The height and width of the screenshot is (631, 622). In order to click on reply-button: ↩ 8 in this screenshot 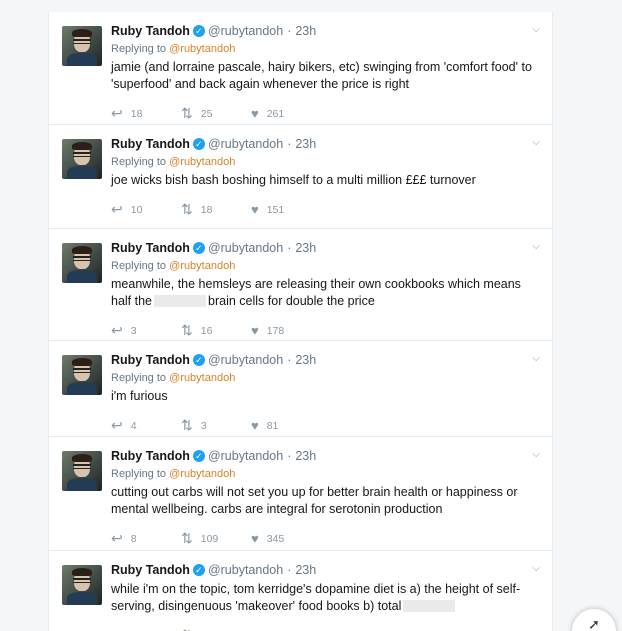, I will do `click(146, 538)`.